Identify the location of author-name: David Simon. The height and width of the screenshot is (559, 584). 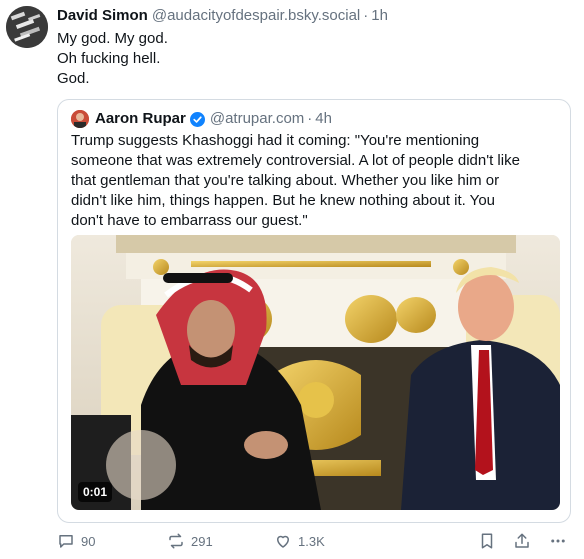
(102, 15).